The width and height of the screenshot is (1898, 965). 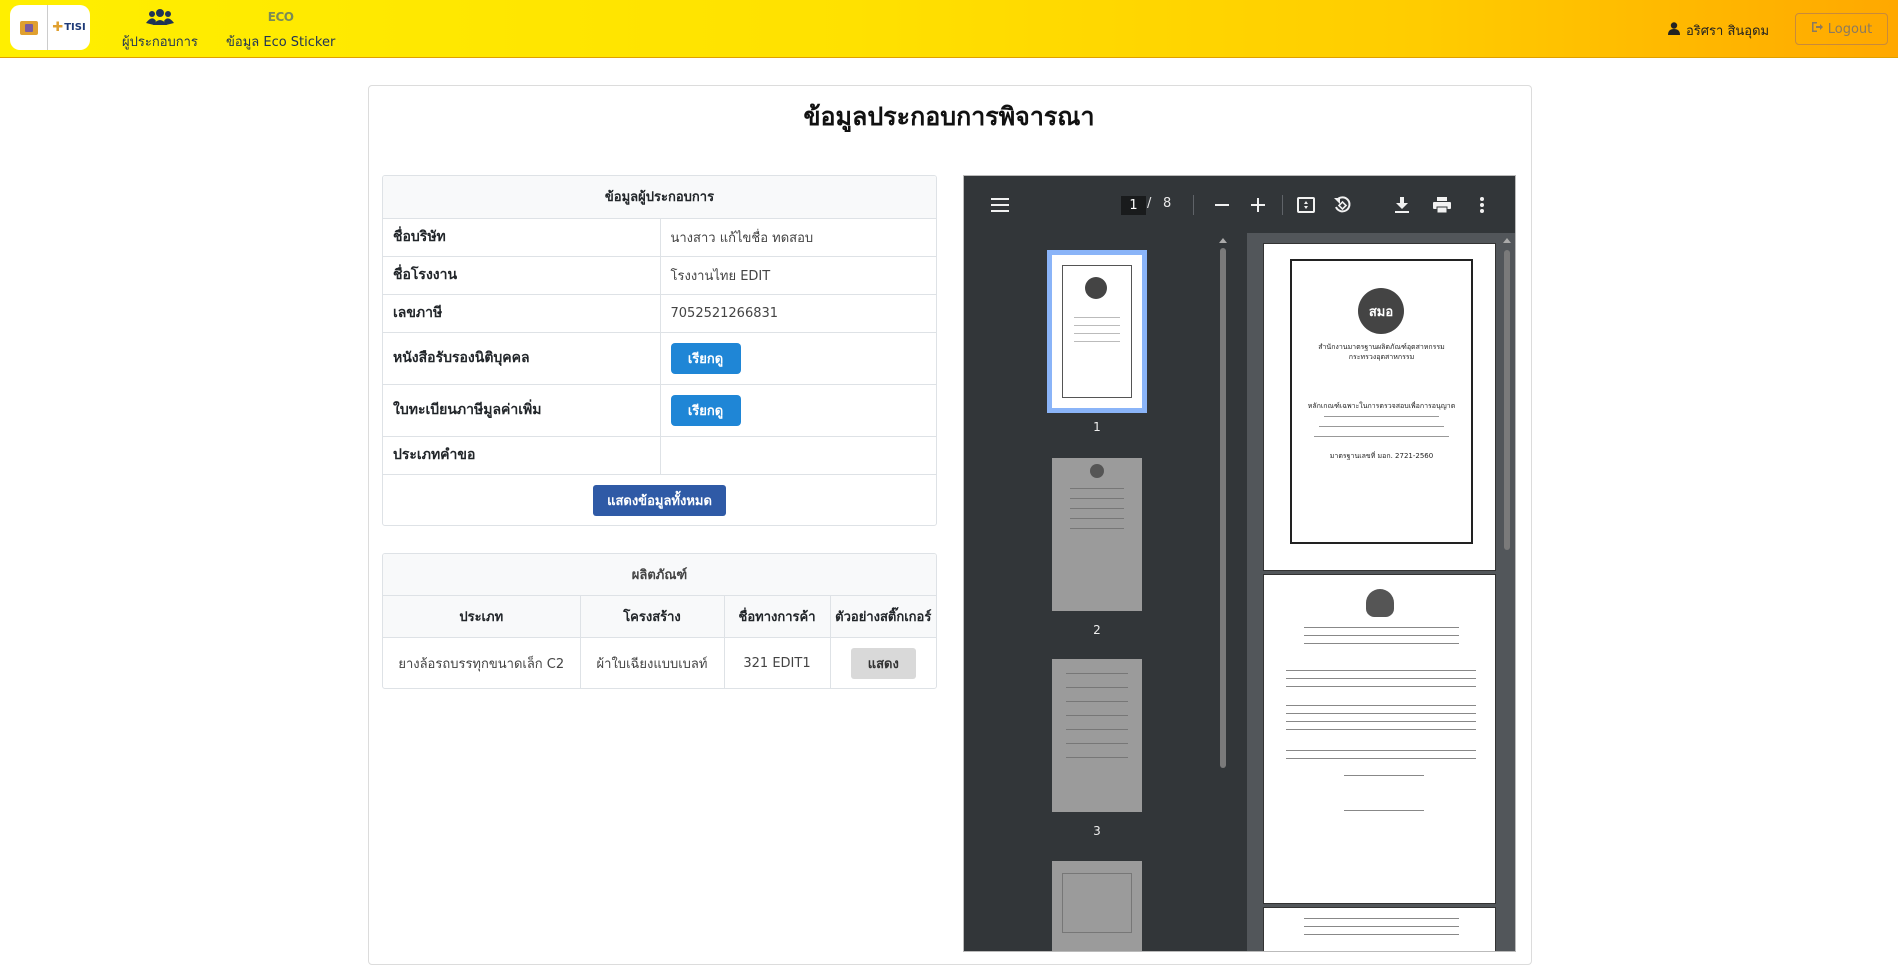 I want to click on zoom-out-icon, so click(x=1222, y=205).